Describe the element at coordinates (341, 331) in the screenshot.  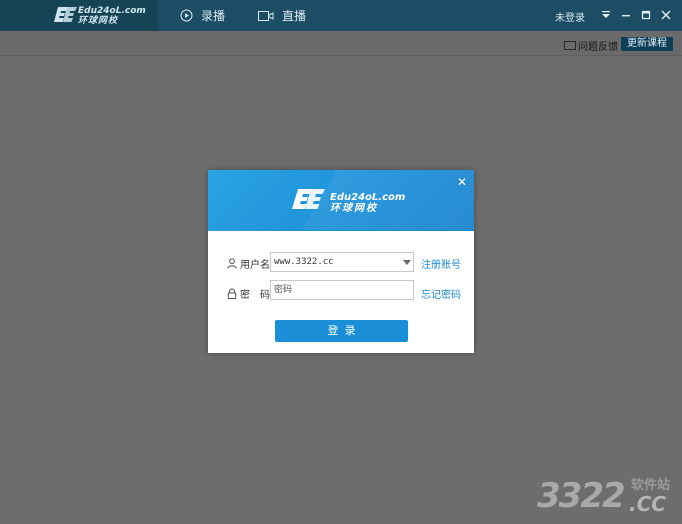
I see `login-button: 登录` at that location.